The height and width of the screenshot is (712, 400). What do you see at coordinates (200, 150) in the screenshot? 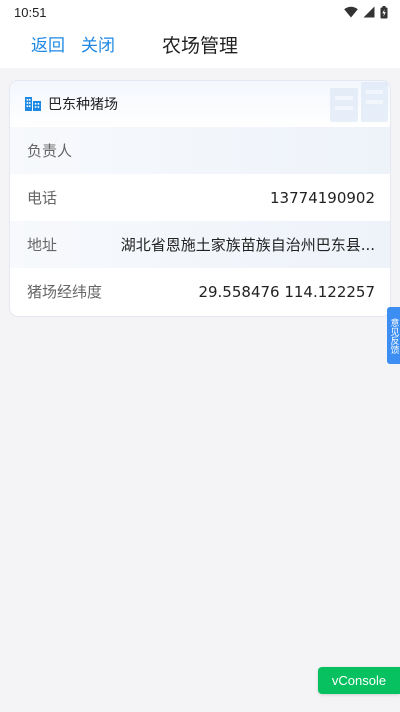
I see `info-row-manager: 负责人` at bounding box center [200, 150].